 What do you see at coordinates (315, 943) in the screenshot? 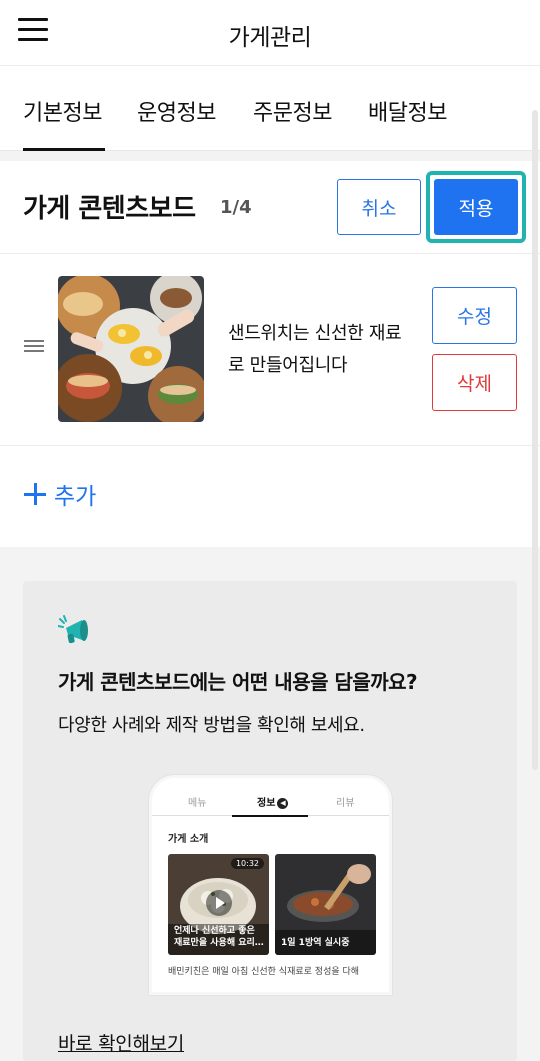
I see `preview-card-text: 1일 1방역 실시중` at bounding box center [315, 943].